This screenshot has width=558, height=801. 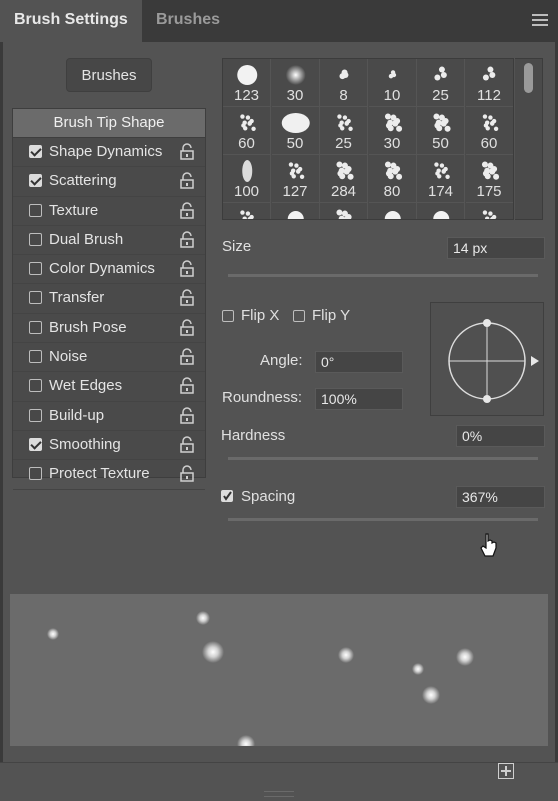 I want to click on option-row: Texture, so click(x=109, y=211).